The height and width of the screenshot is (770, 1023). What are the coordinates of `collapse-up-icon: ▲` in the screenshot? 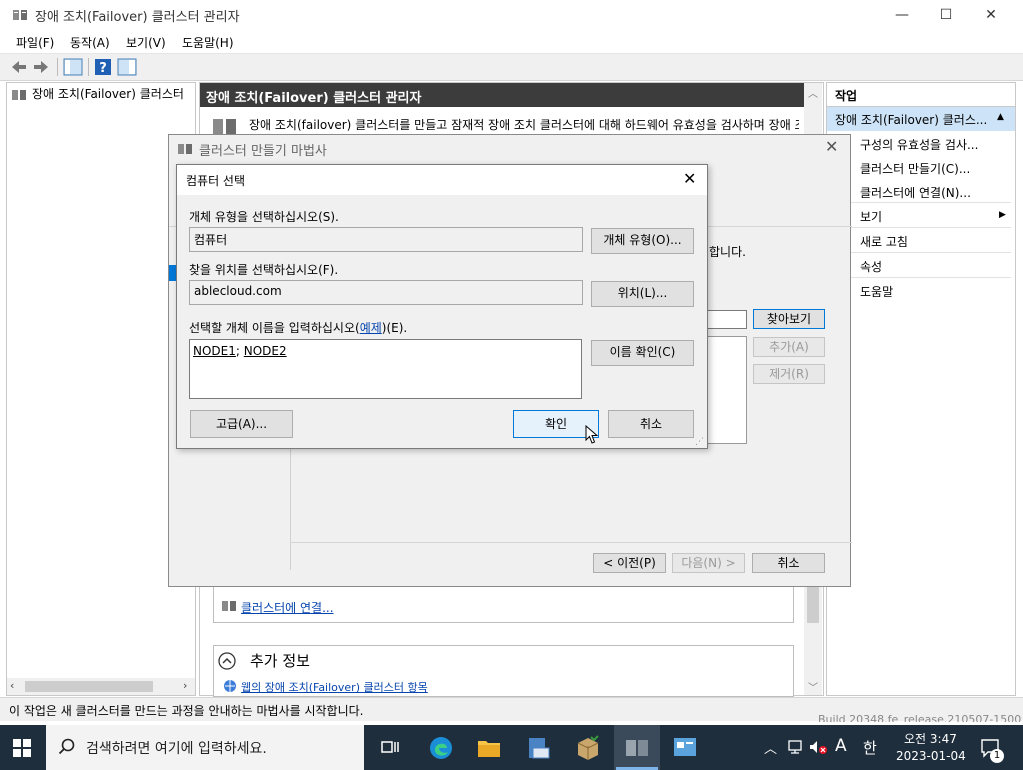 It's located at (1000, 117).